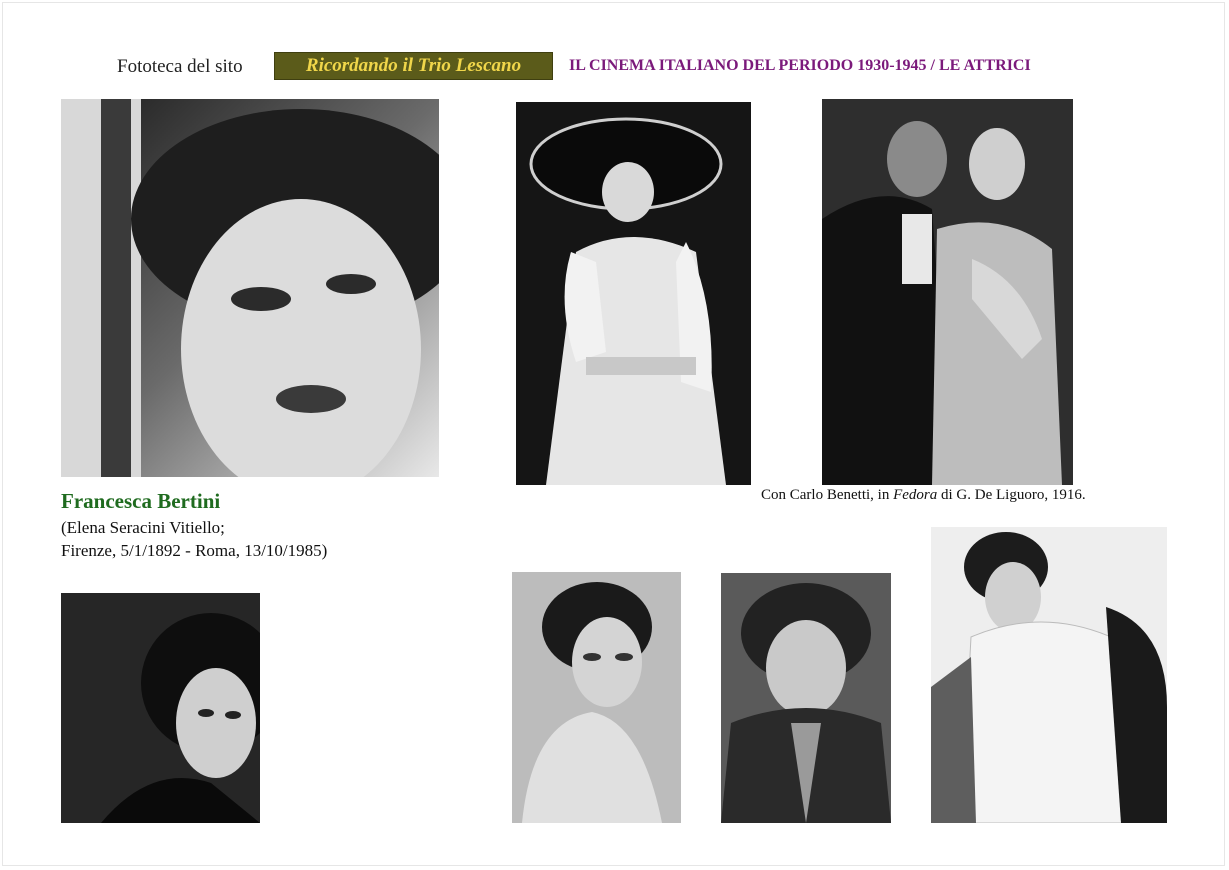 This screenshot has width=1229, height=870. What do you see at coordinates (806, 698) in the screenshot?
I see `curly-hair-portrait-photo` at bounding box center [806, 698].